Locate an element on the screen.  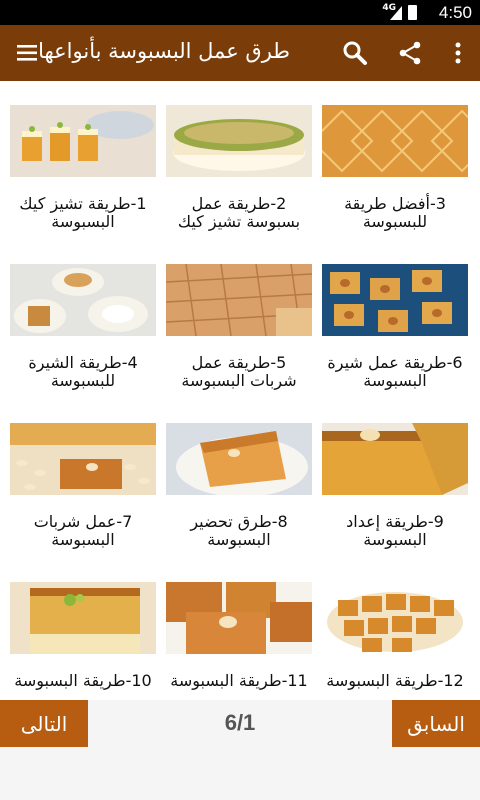
recipe-card: 11-طريقة البسبوسة is located at coordinates (239, 636).